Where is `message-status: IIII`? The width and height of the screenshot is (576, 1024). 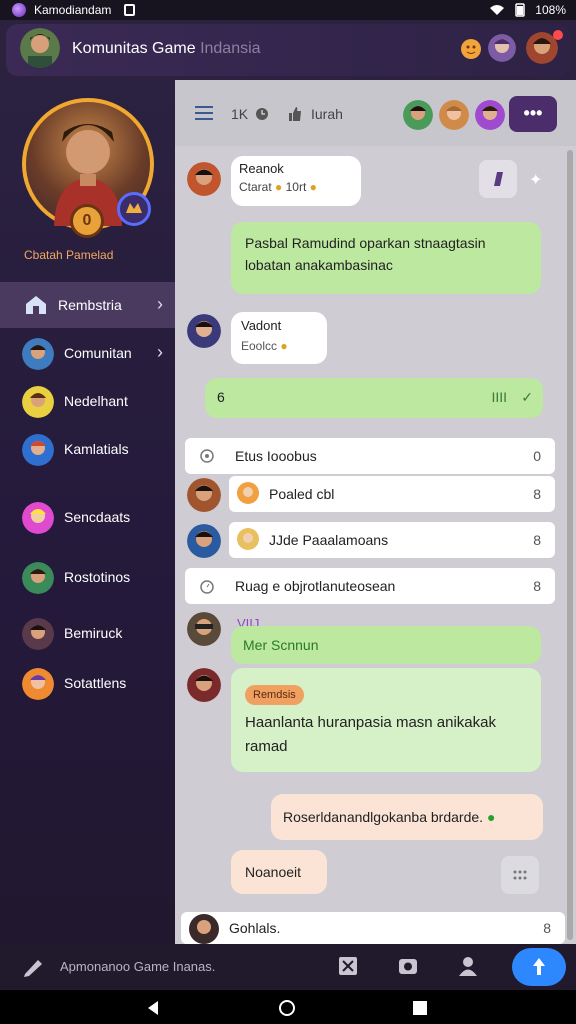 message-status: IIII is located at coordinates (499, 397).